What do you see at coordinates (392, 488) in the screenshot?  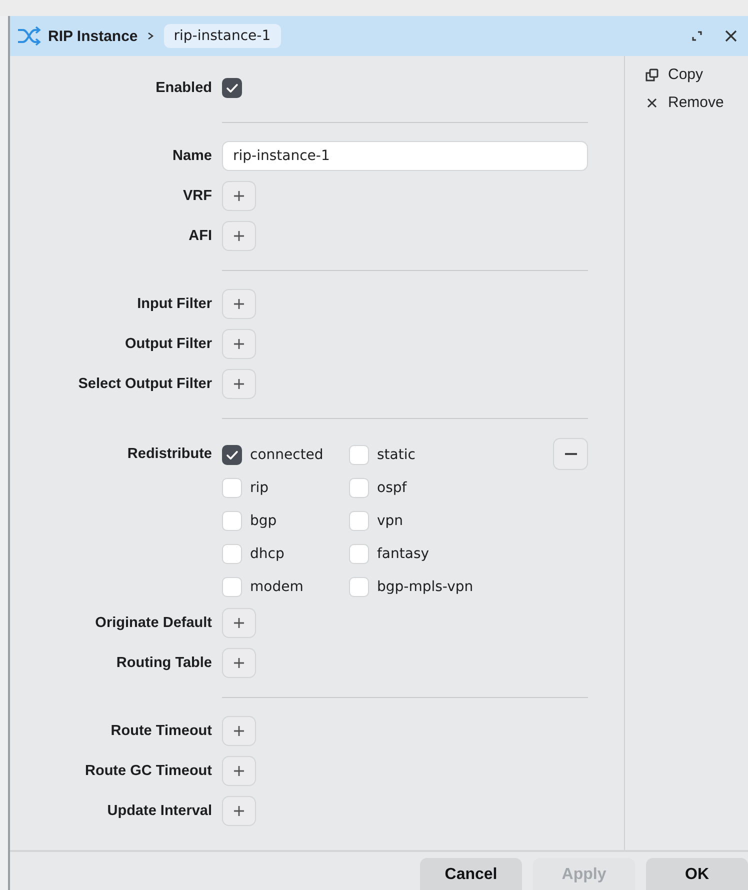 I see `option-label: ospf` at bounding box center [392, 488].